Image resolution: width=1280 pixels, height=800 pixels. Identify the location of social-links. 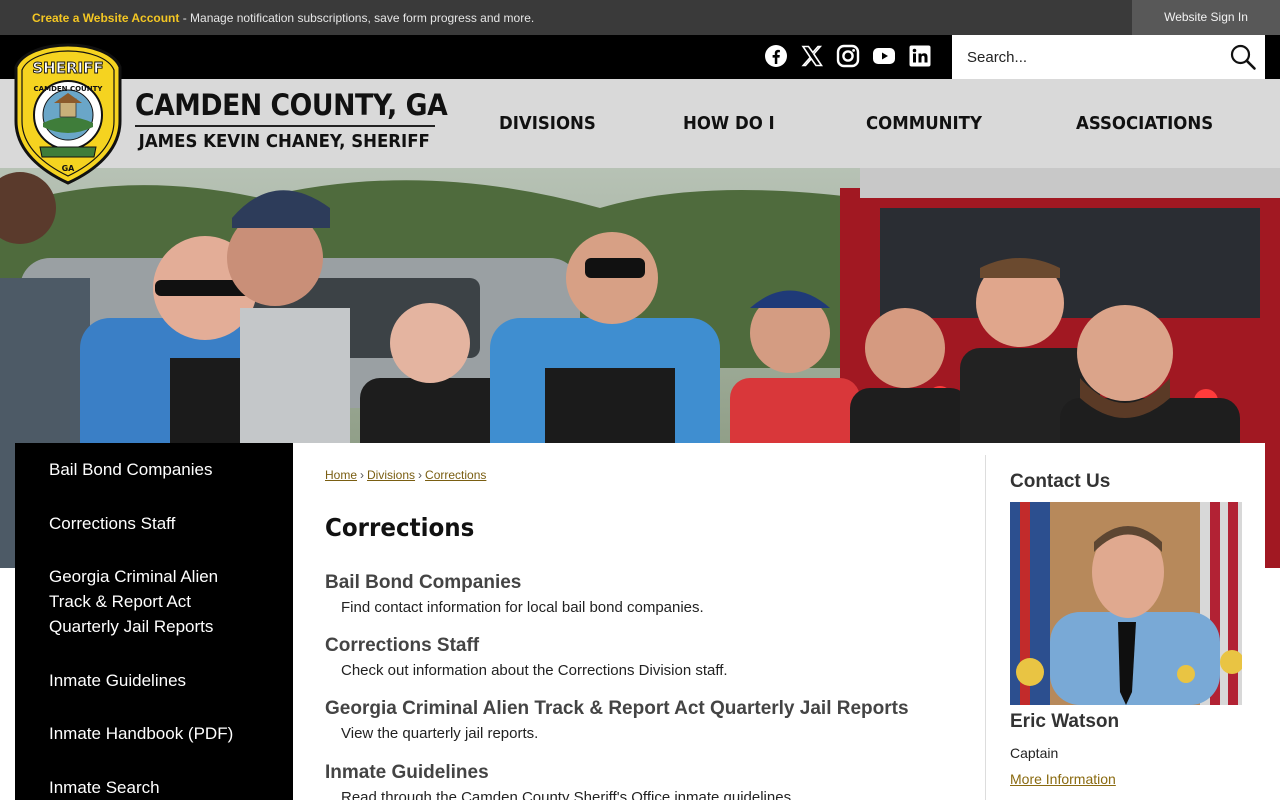
(848, 56).